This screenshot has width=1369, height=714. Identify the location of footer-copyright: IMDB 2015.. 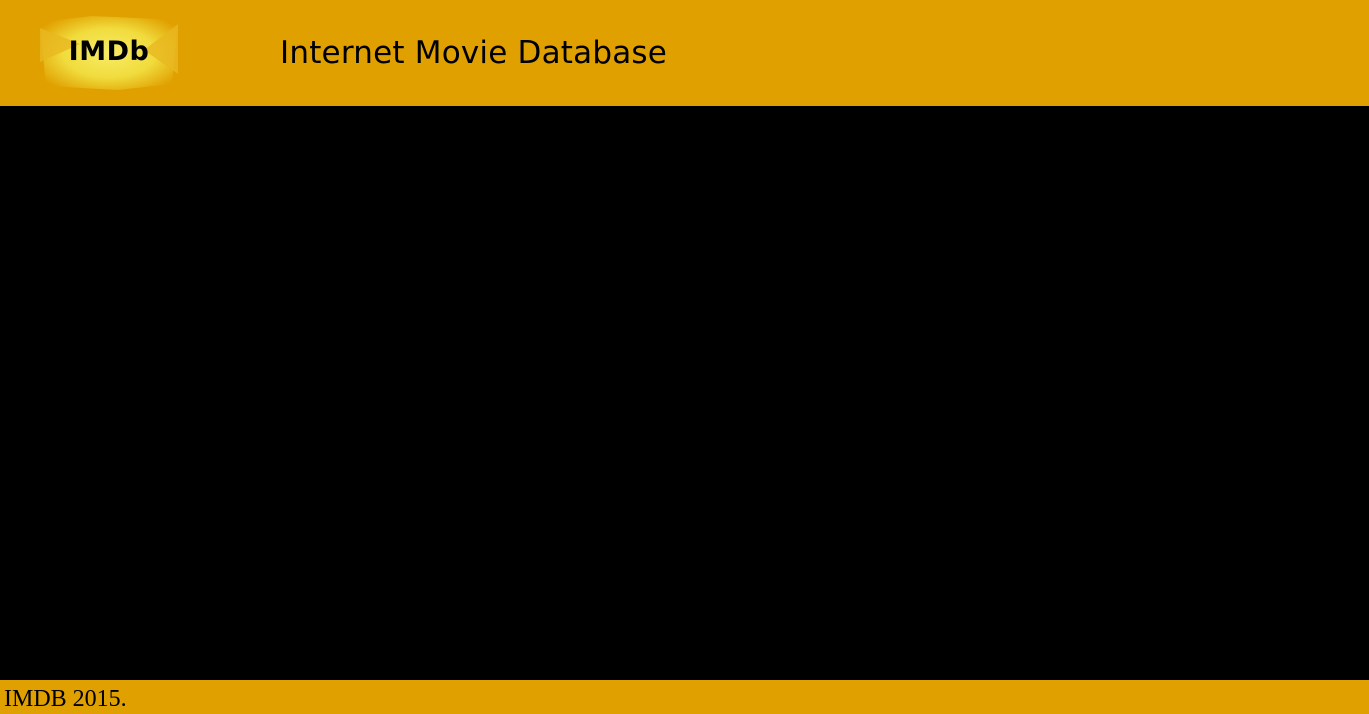
(65, 699).